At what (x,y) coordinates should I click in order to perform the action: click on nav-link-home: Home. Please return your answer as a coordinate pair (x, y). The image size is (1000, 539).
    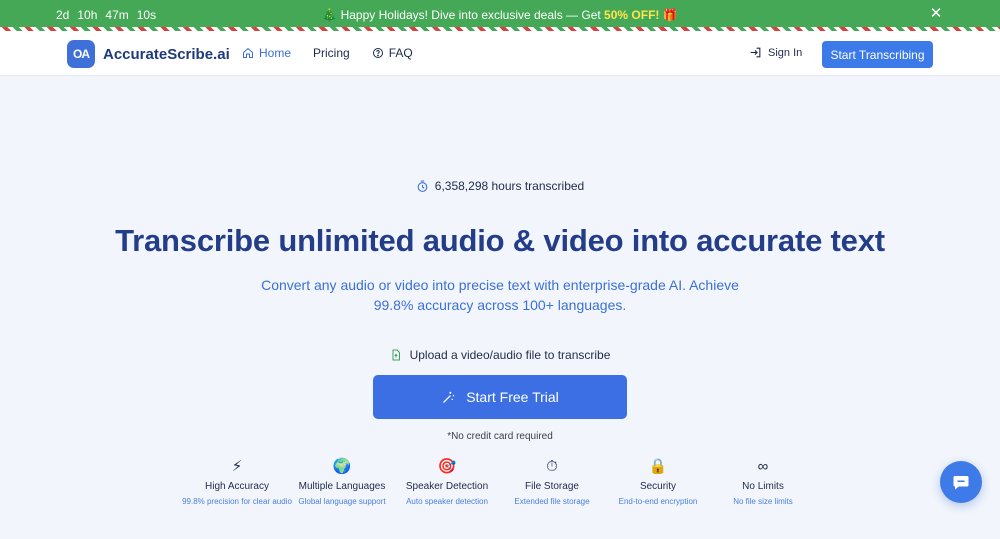
    Looking at the image, I should click on (266, 53).